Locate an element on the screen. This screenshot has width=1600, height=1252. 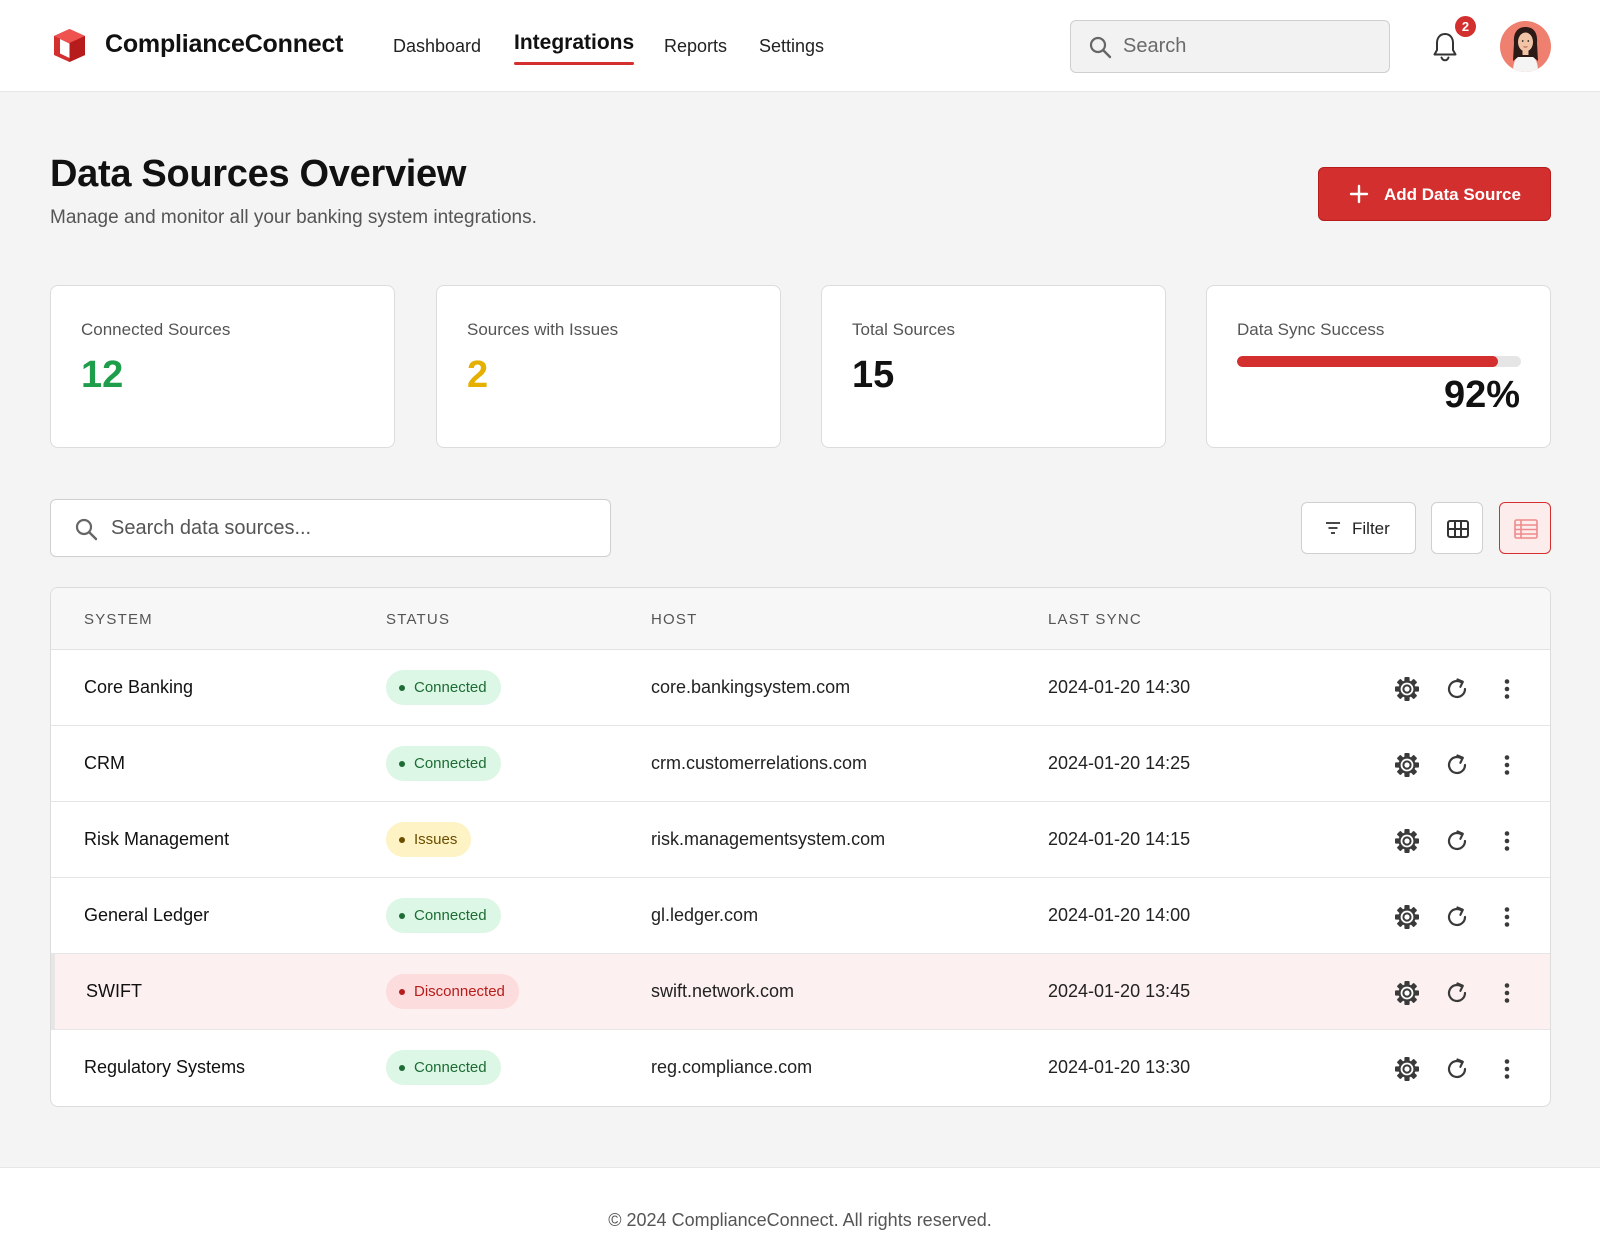
stat-label: Total Sources is located at coordinates (903, 329).